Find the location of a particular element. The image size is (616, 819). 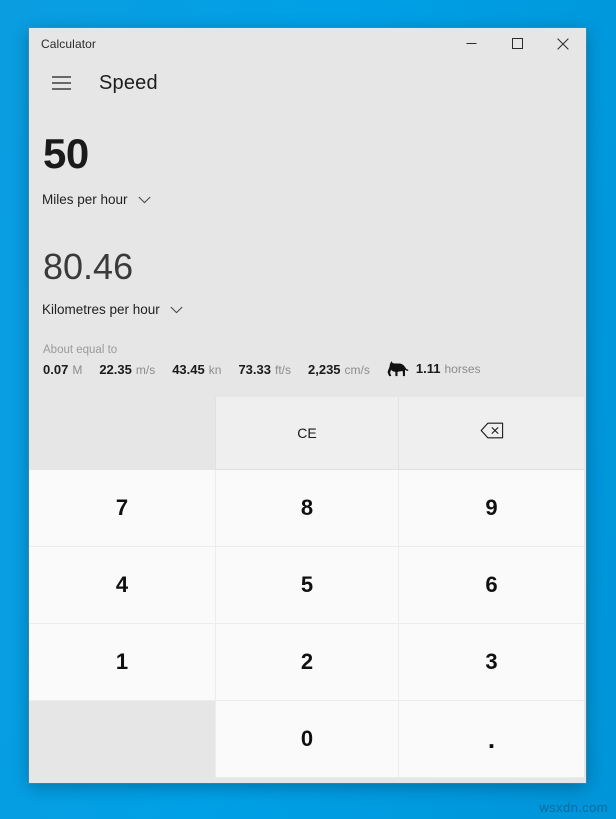

to-value: 80.46 is located at coordinates (307, 247).